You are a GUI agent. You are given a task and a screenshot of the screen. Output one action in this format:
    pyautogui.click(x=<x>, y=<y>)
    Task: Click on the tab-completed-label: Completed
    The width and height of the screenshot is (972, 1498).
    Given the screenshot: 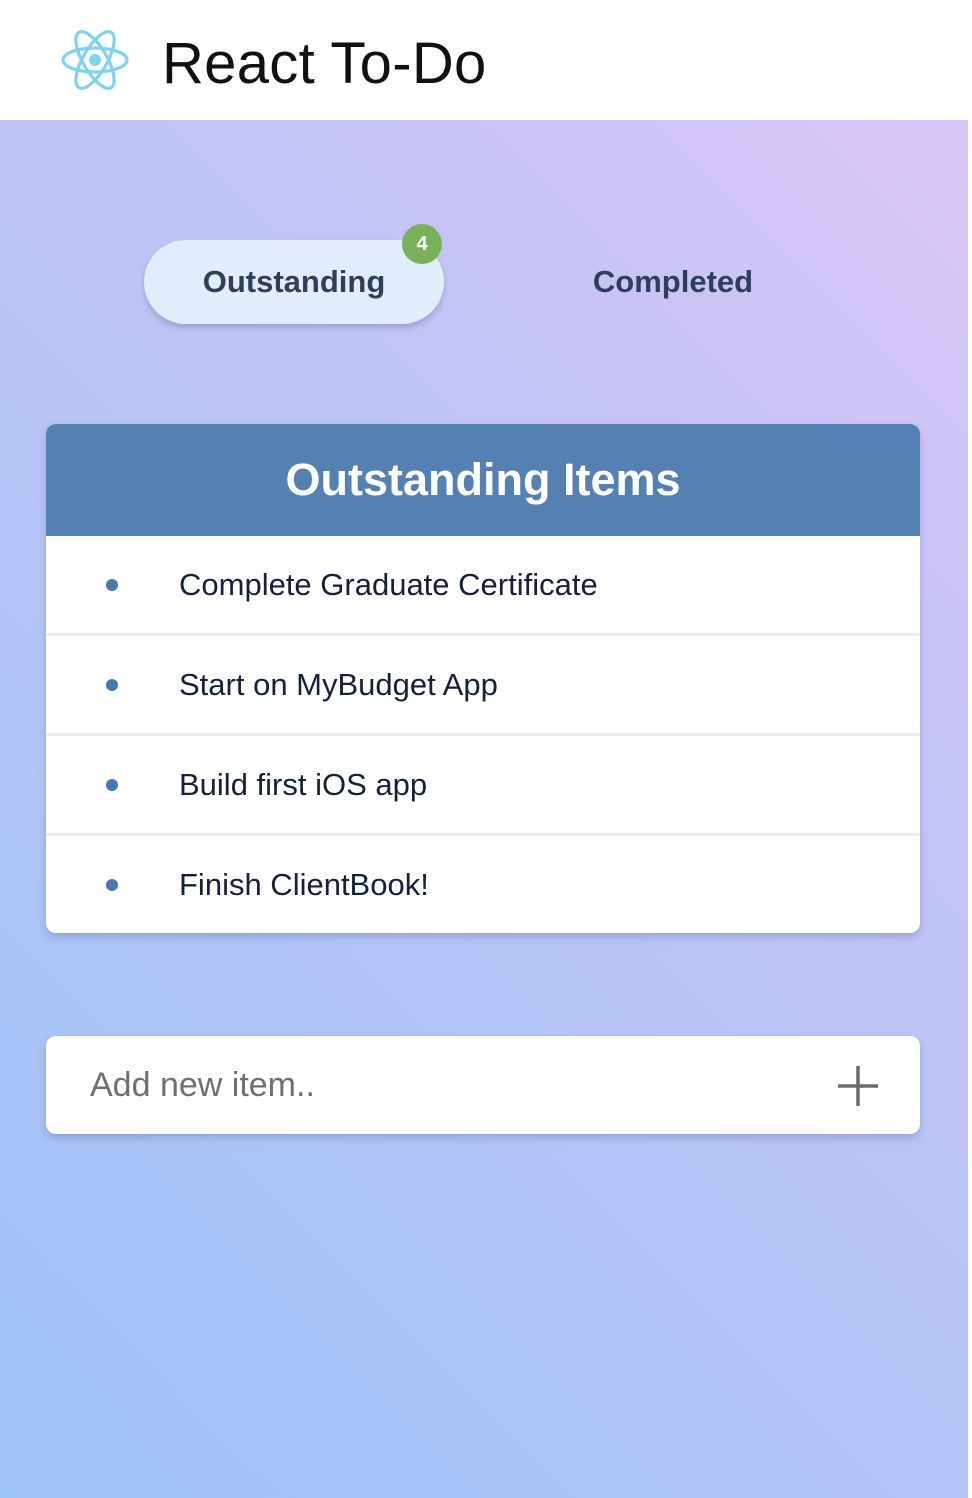 What is the action you would take?
    pyautogui.click(x=673, y=281)
    